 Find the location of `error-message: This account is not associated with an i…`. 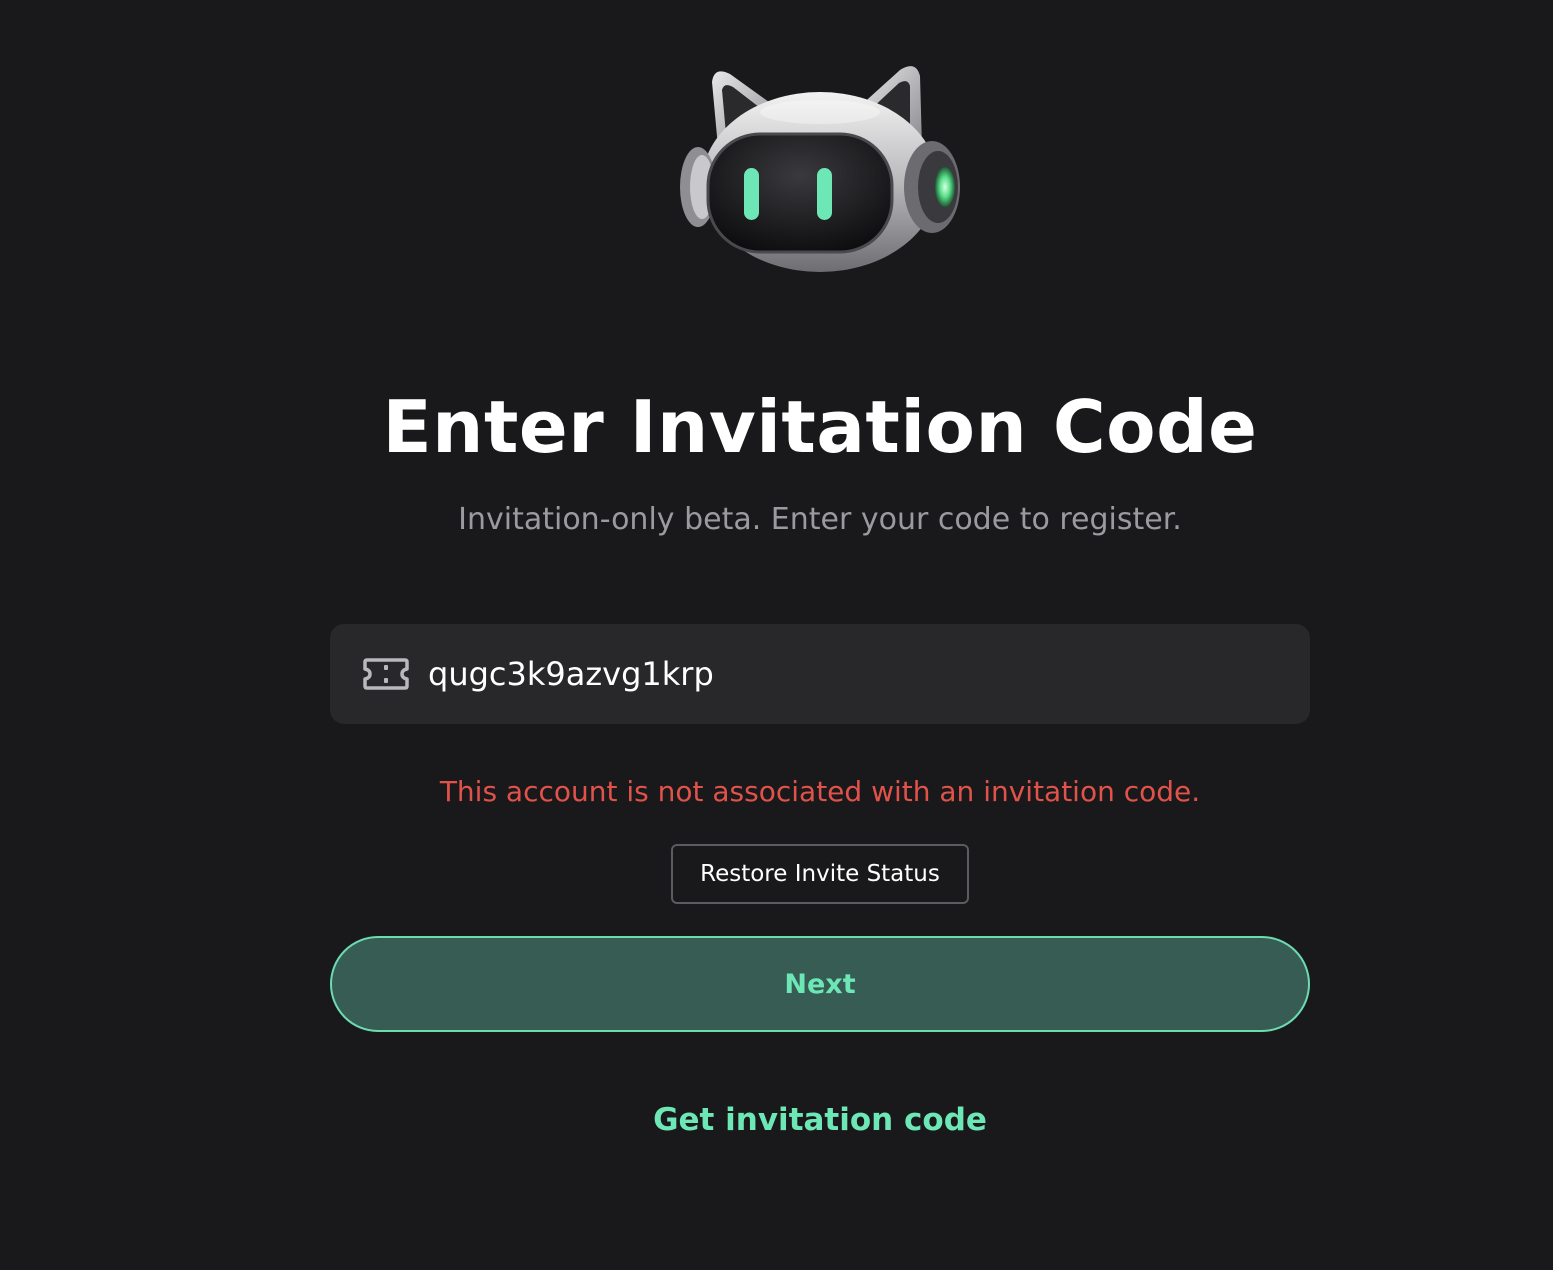

error-message: This account is not associated with an i… is located at coordinates (820, 791).